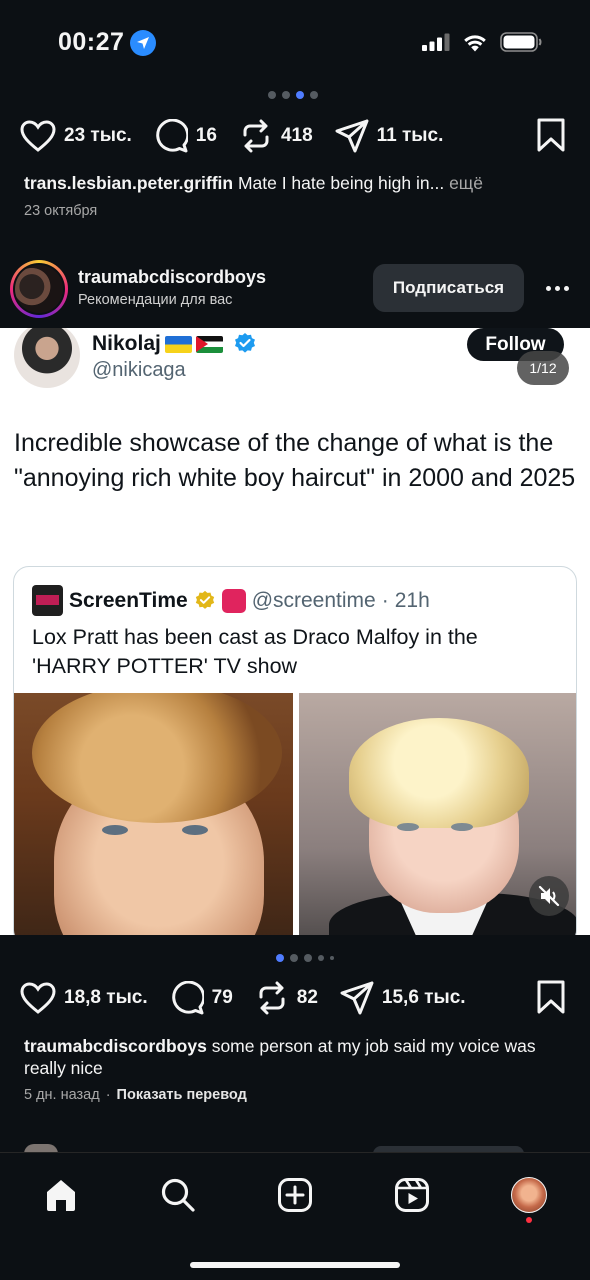 The width and height of the screenshot is (590, 1280). I want to click on like-button: 18,8 тыс., so click(84, 998).